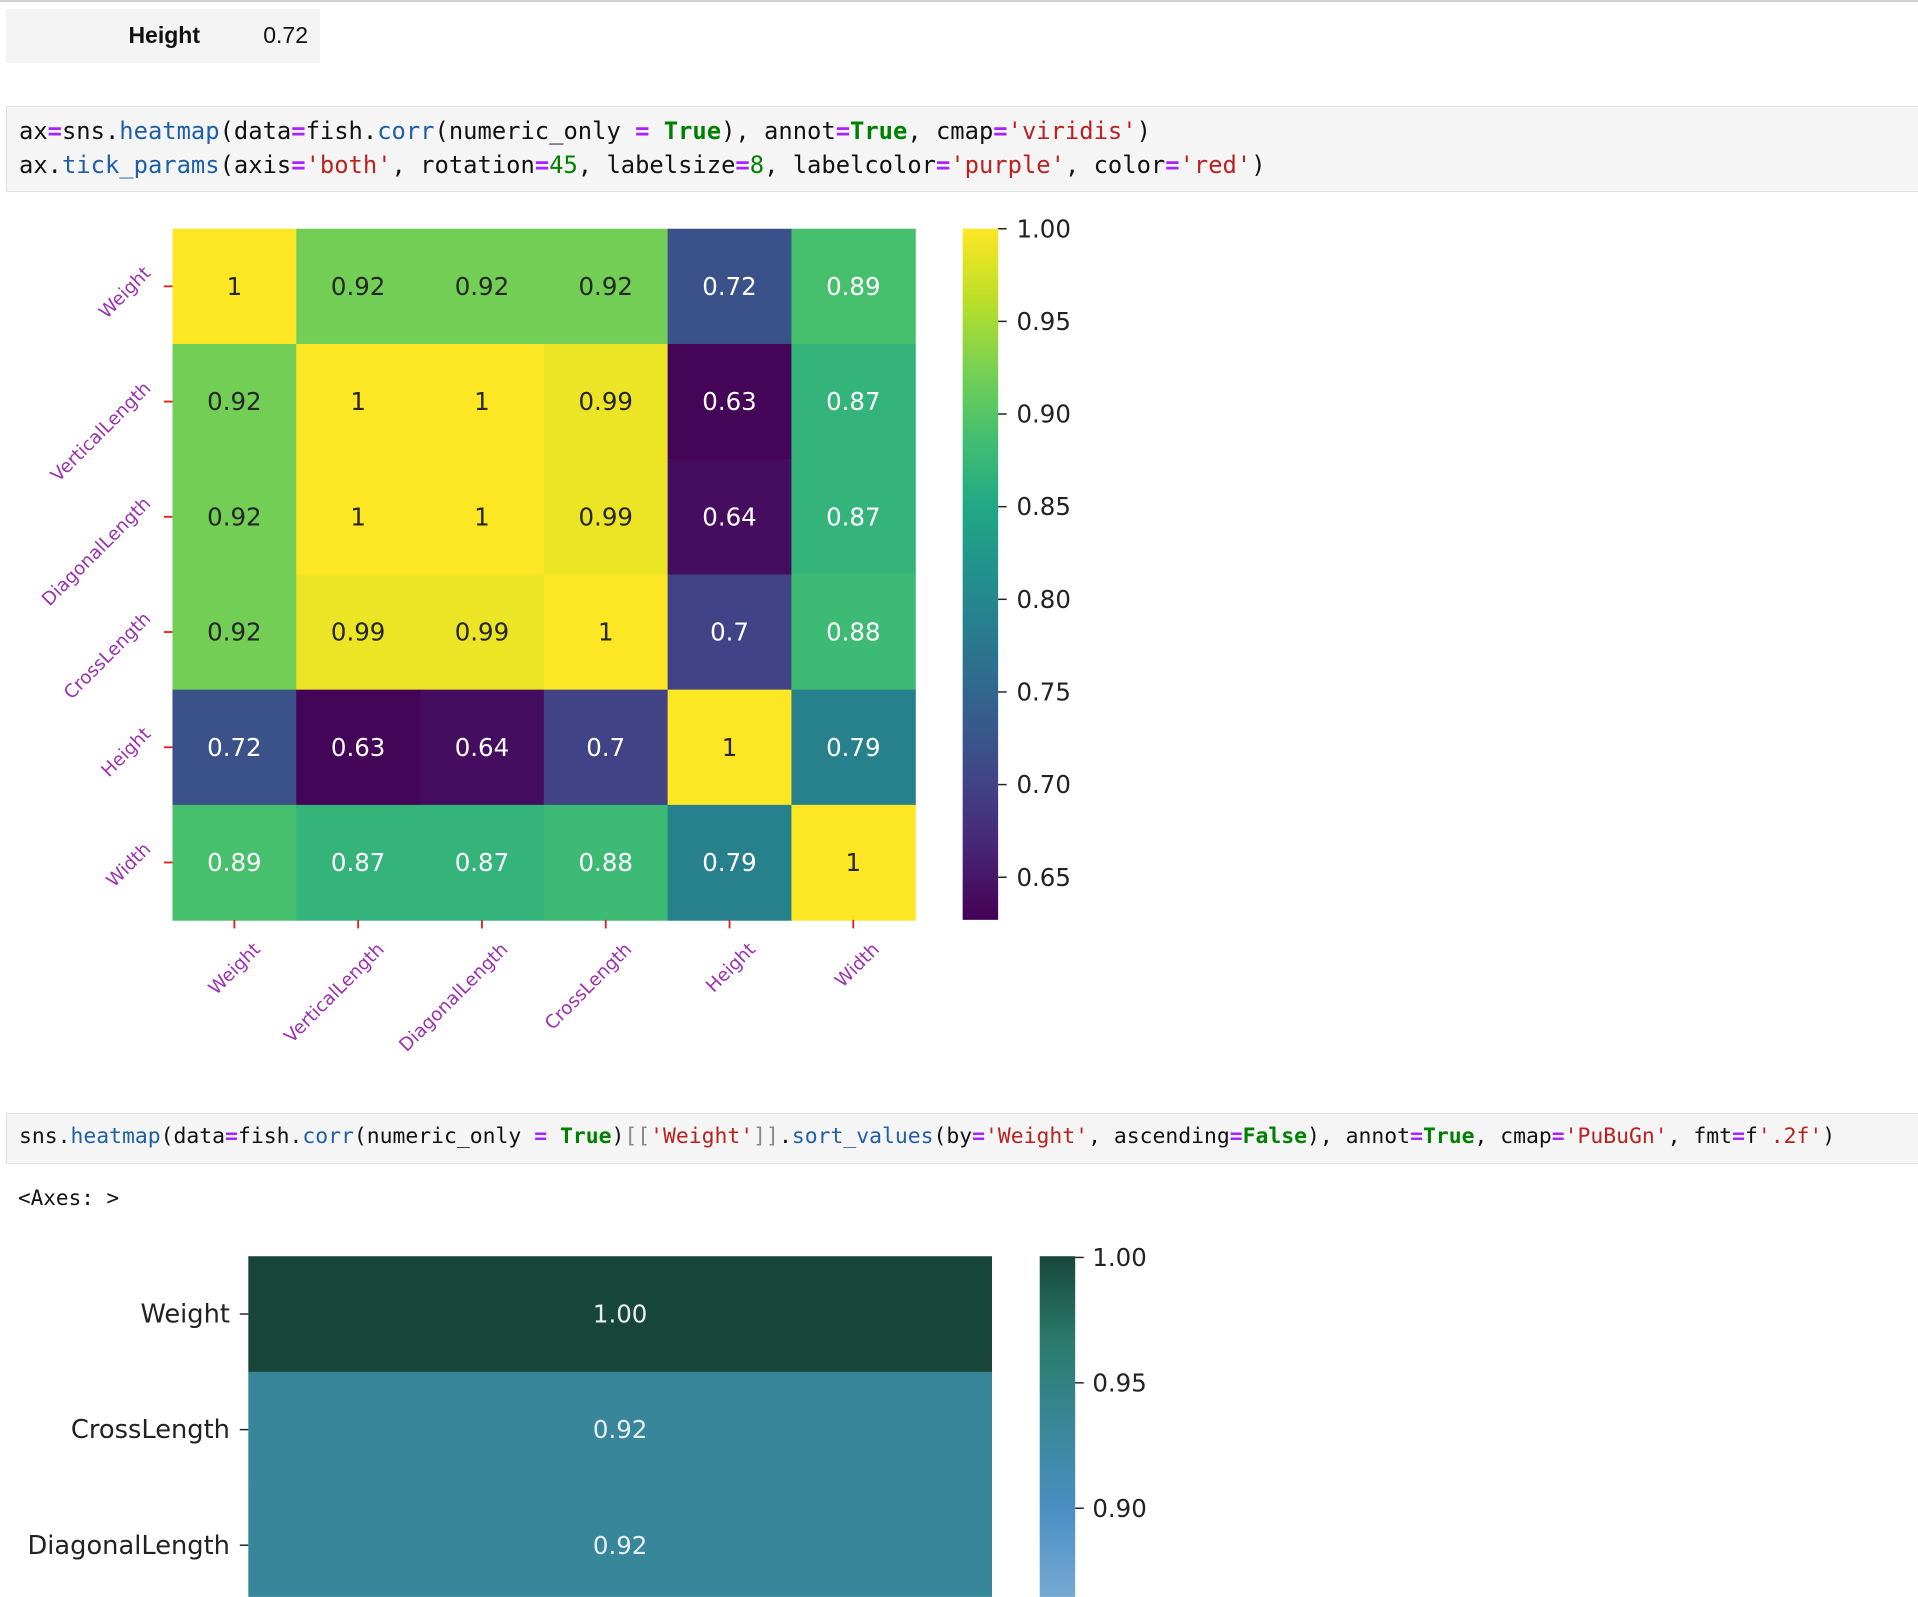 The width and height of the screenshot is (1918, 1597). What do you see at coordinates (1119, 1257) in the screenshot?
I see `colorbar-tick-label: 1.00` at bounding box center [1119, 1257].